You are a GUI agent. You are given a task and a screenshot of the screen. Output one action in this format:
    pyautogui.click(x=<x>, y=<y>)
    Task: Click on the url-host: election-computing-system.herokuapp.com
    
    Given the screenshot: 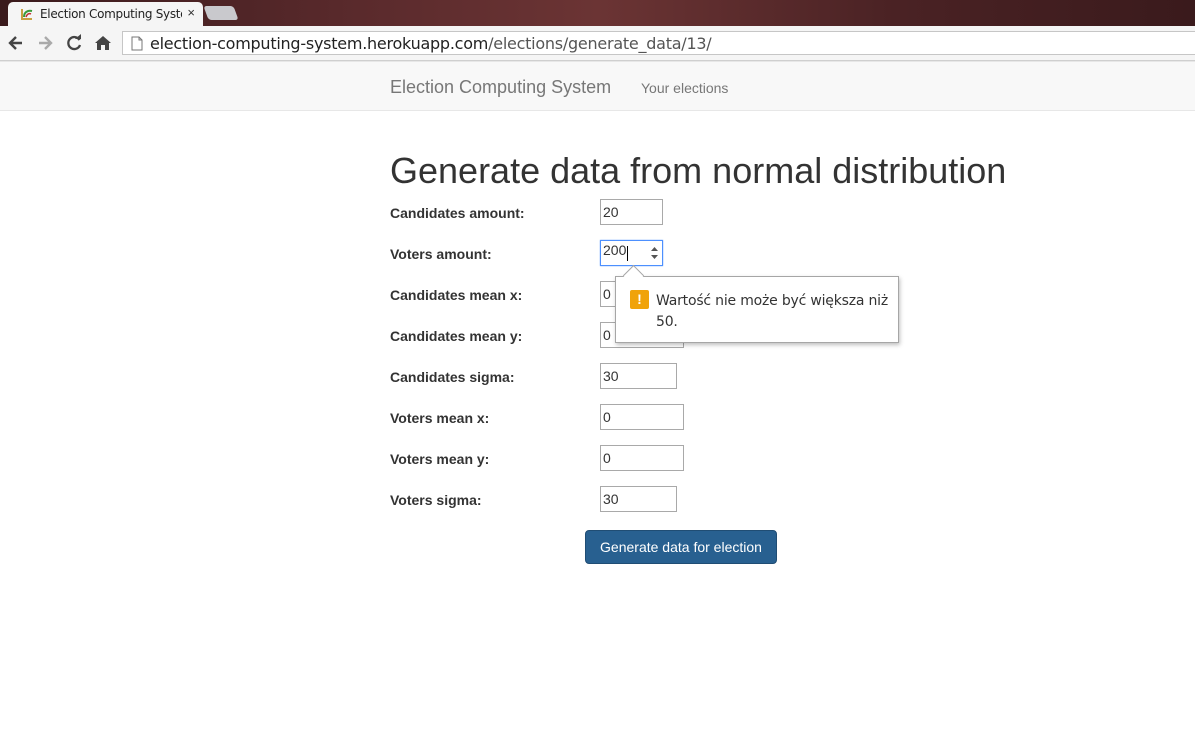 What is the action you would take?
    pyautogui.click(x=319, y=43)
    